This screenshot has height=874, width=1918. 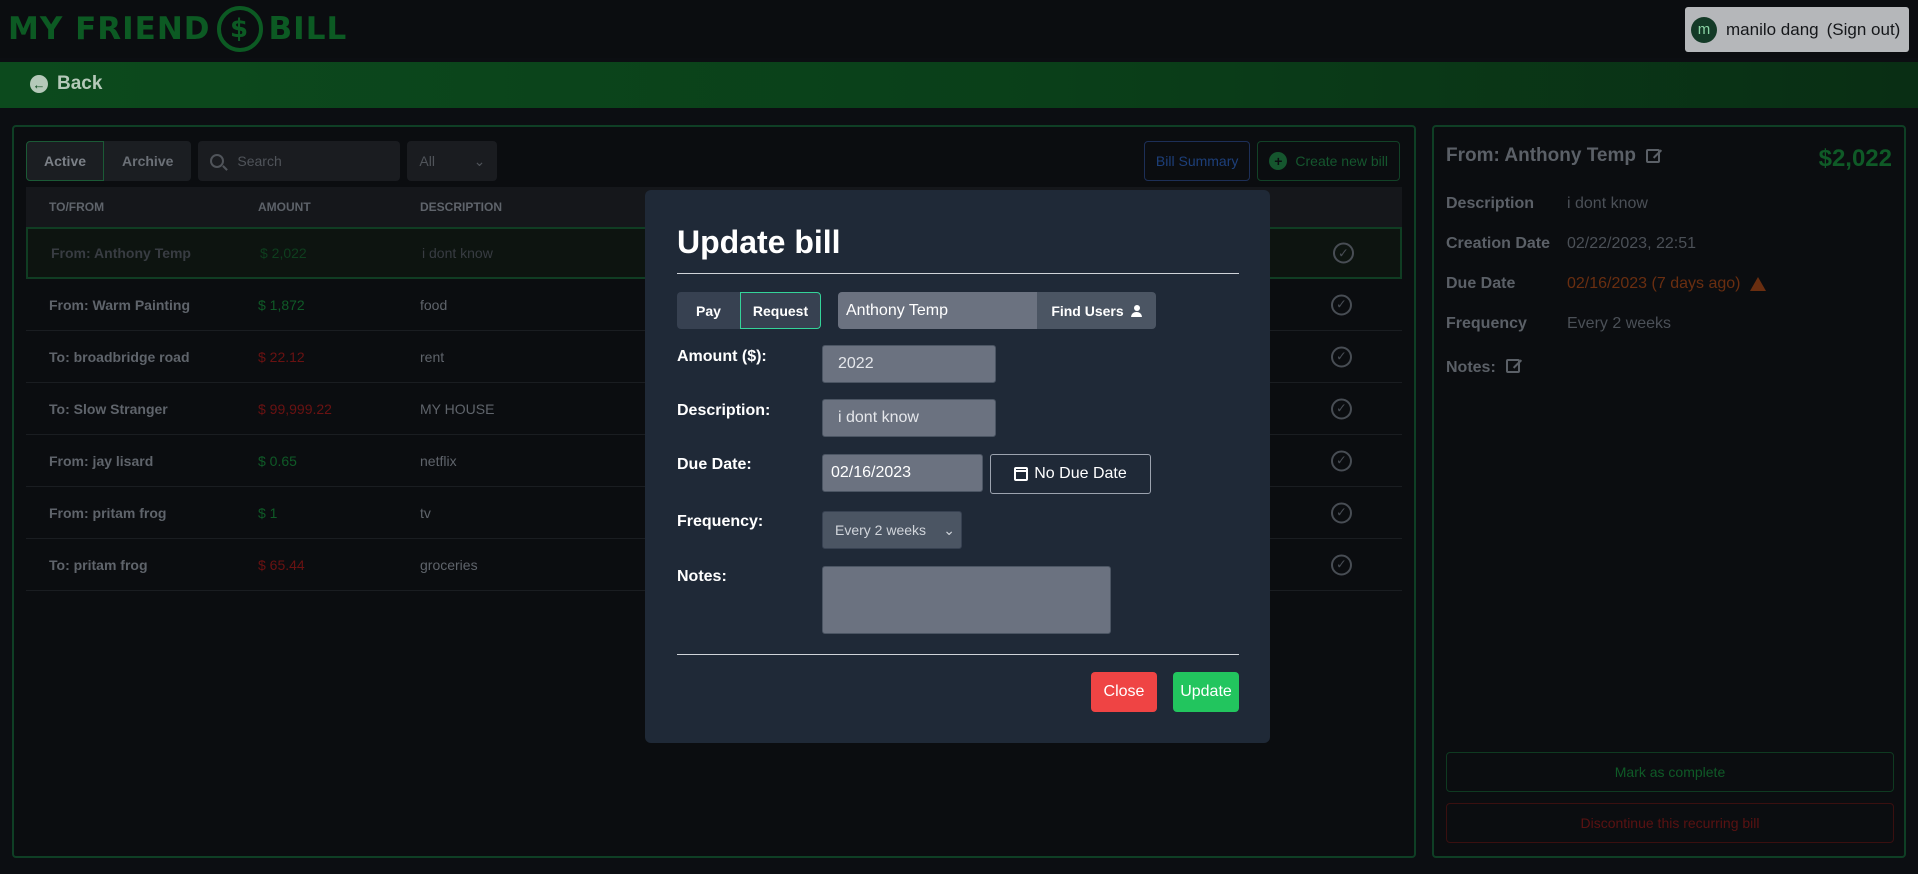 I want to click on frequency-value: Every 2 weeks, so click(x=881, y=530).